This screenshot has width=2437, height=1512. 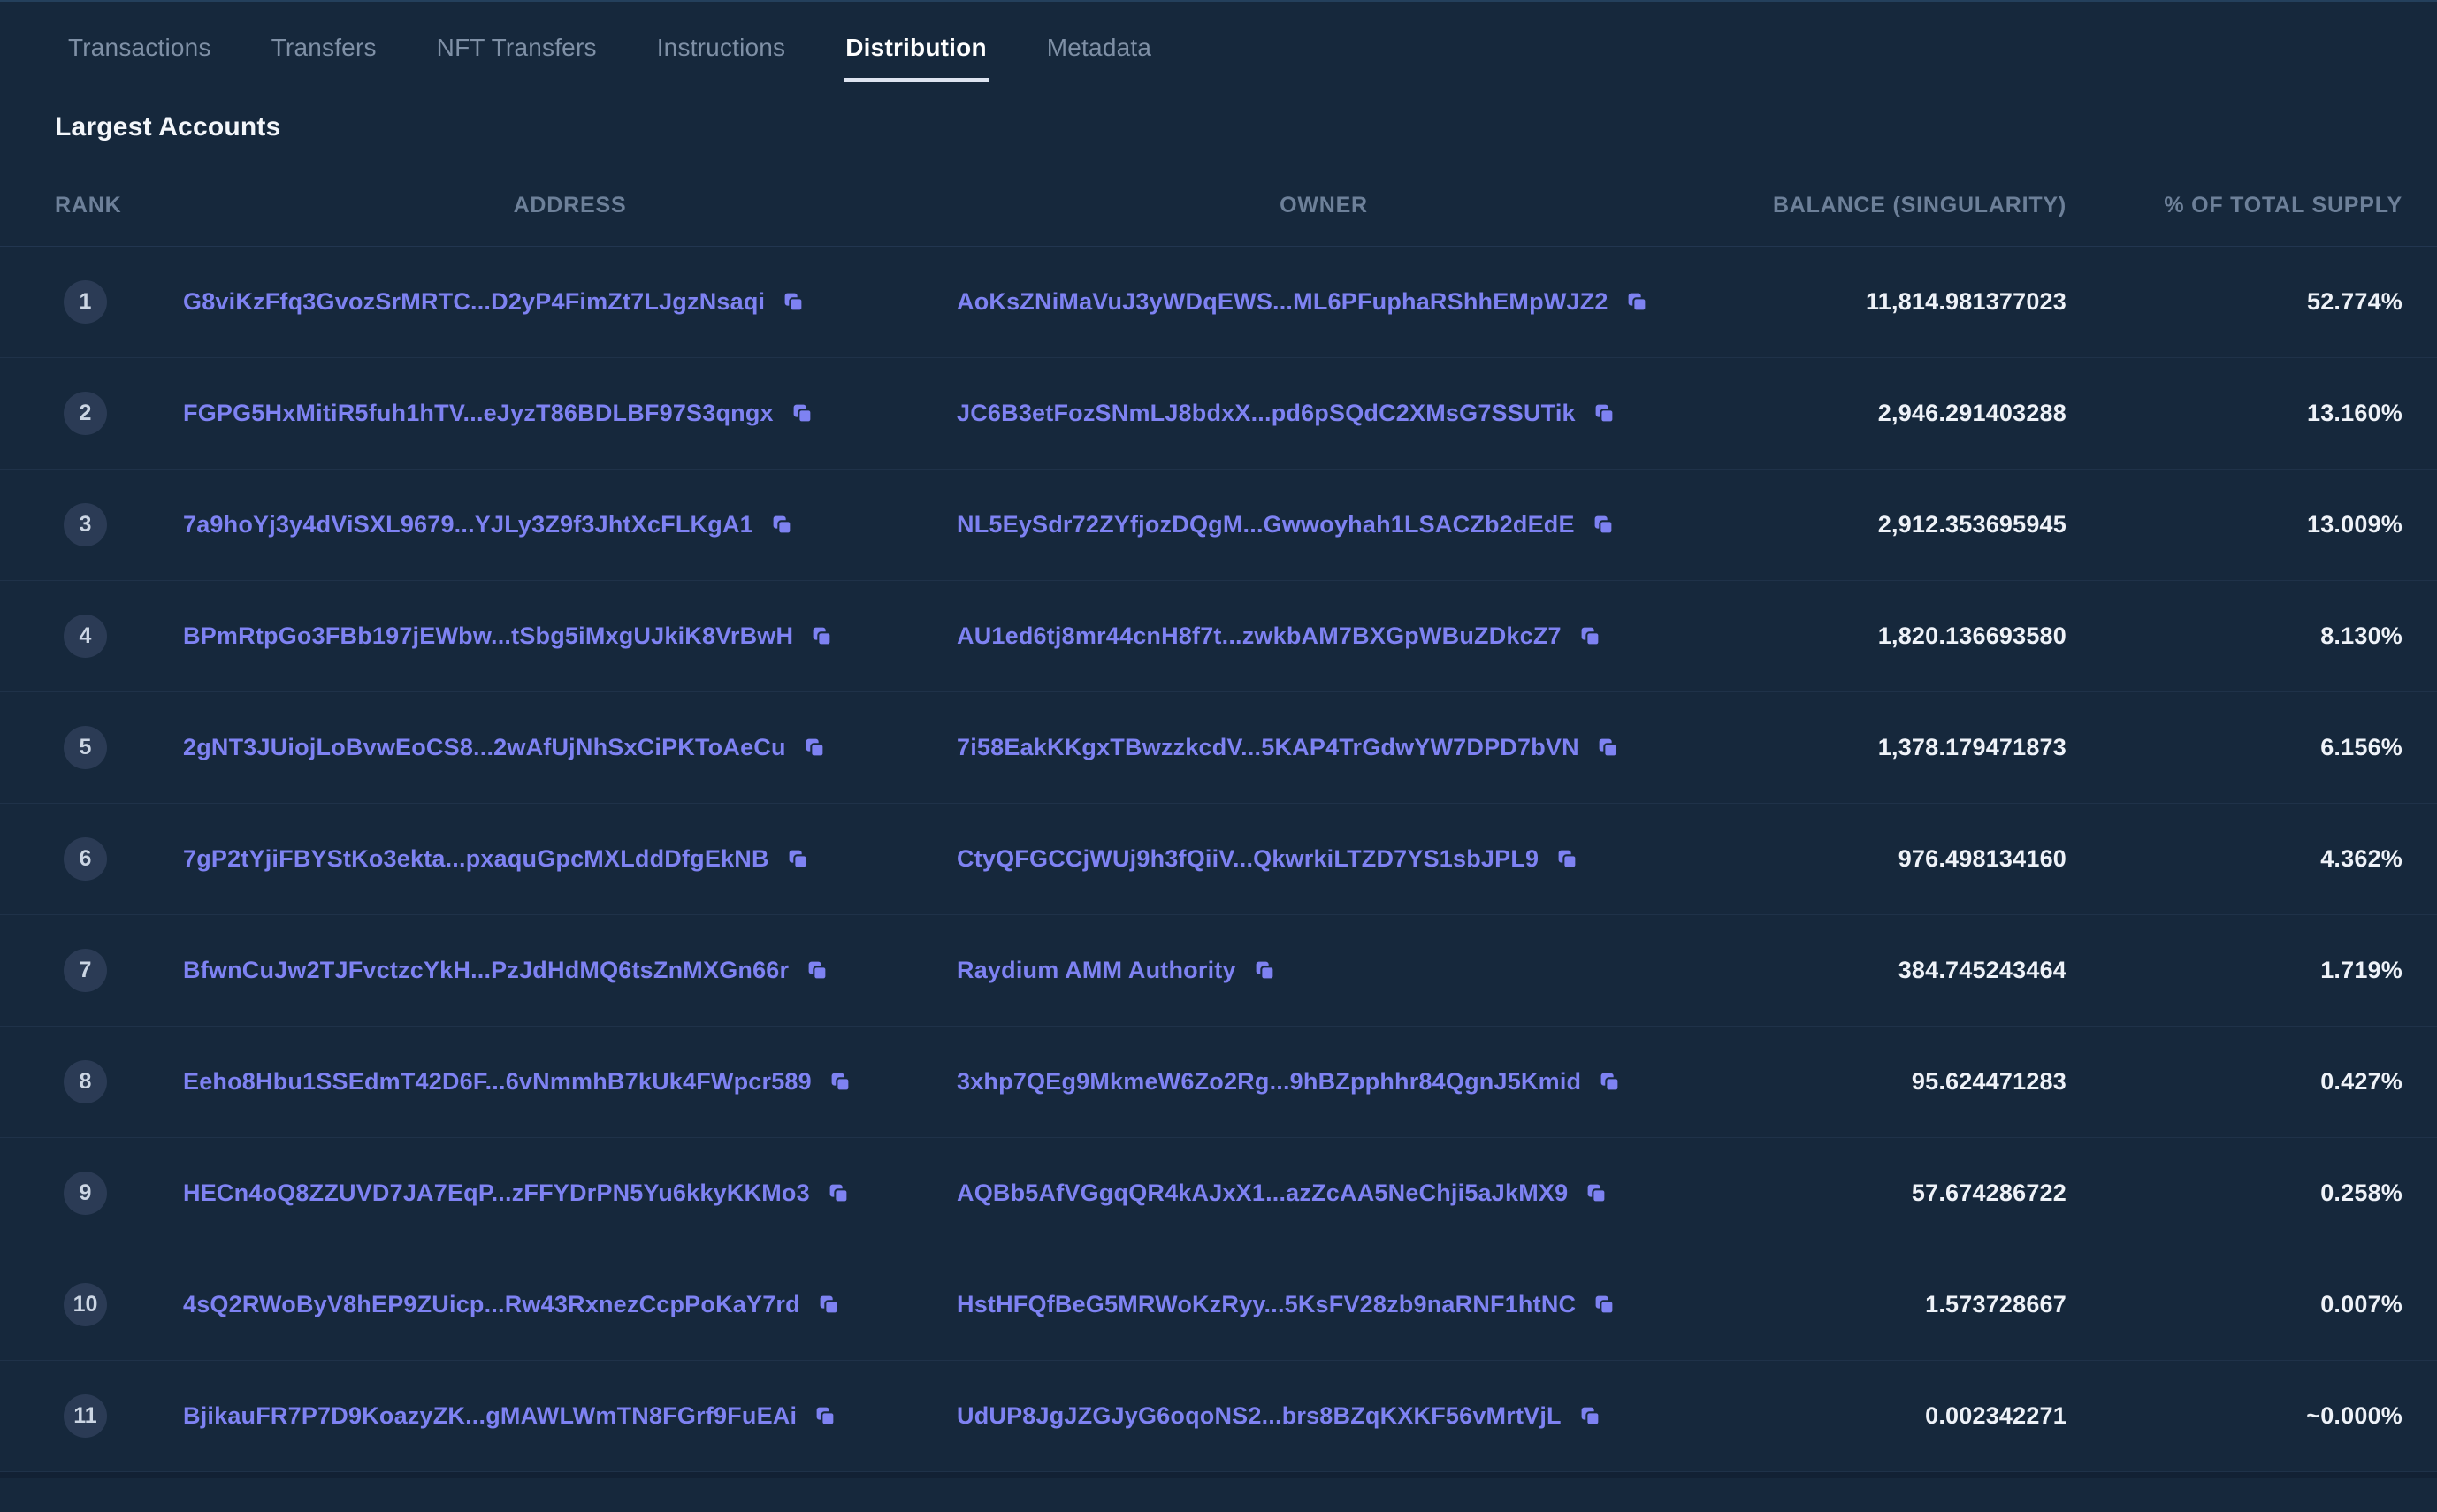 I want to click on header-rank: RANK, so click(x=89, y=205).